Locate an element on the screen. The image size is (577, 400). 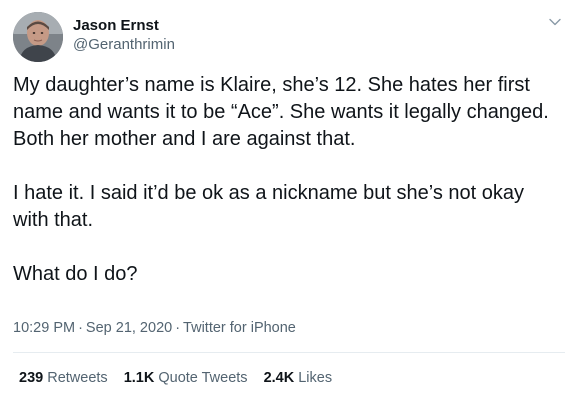
quote-tweets-label: Quote Tweets is located at coordinates (203, 378).